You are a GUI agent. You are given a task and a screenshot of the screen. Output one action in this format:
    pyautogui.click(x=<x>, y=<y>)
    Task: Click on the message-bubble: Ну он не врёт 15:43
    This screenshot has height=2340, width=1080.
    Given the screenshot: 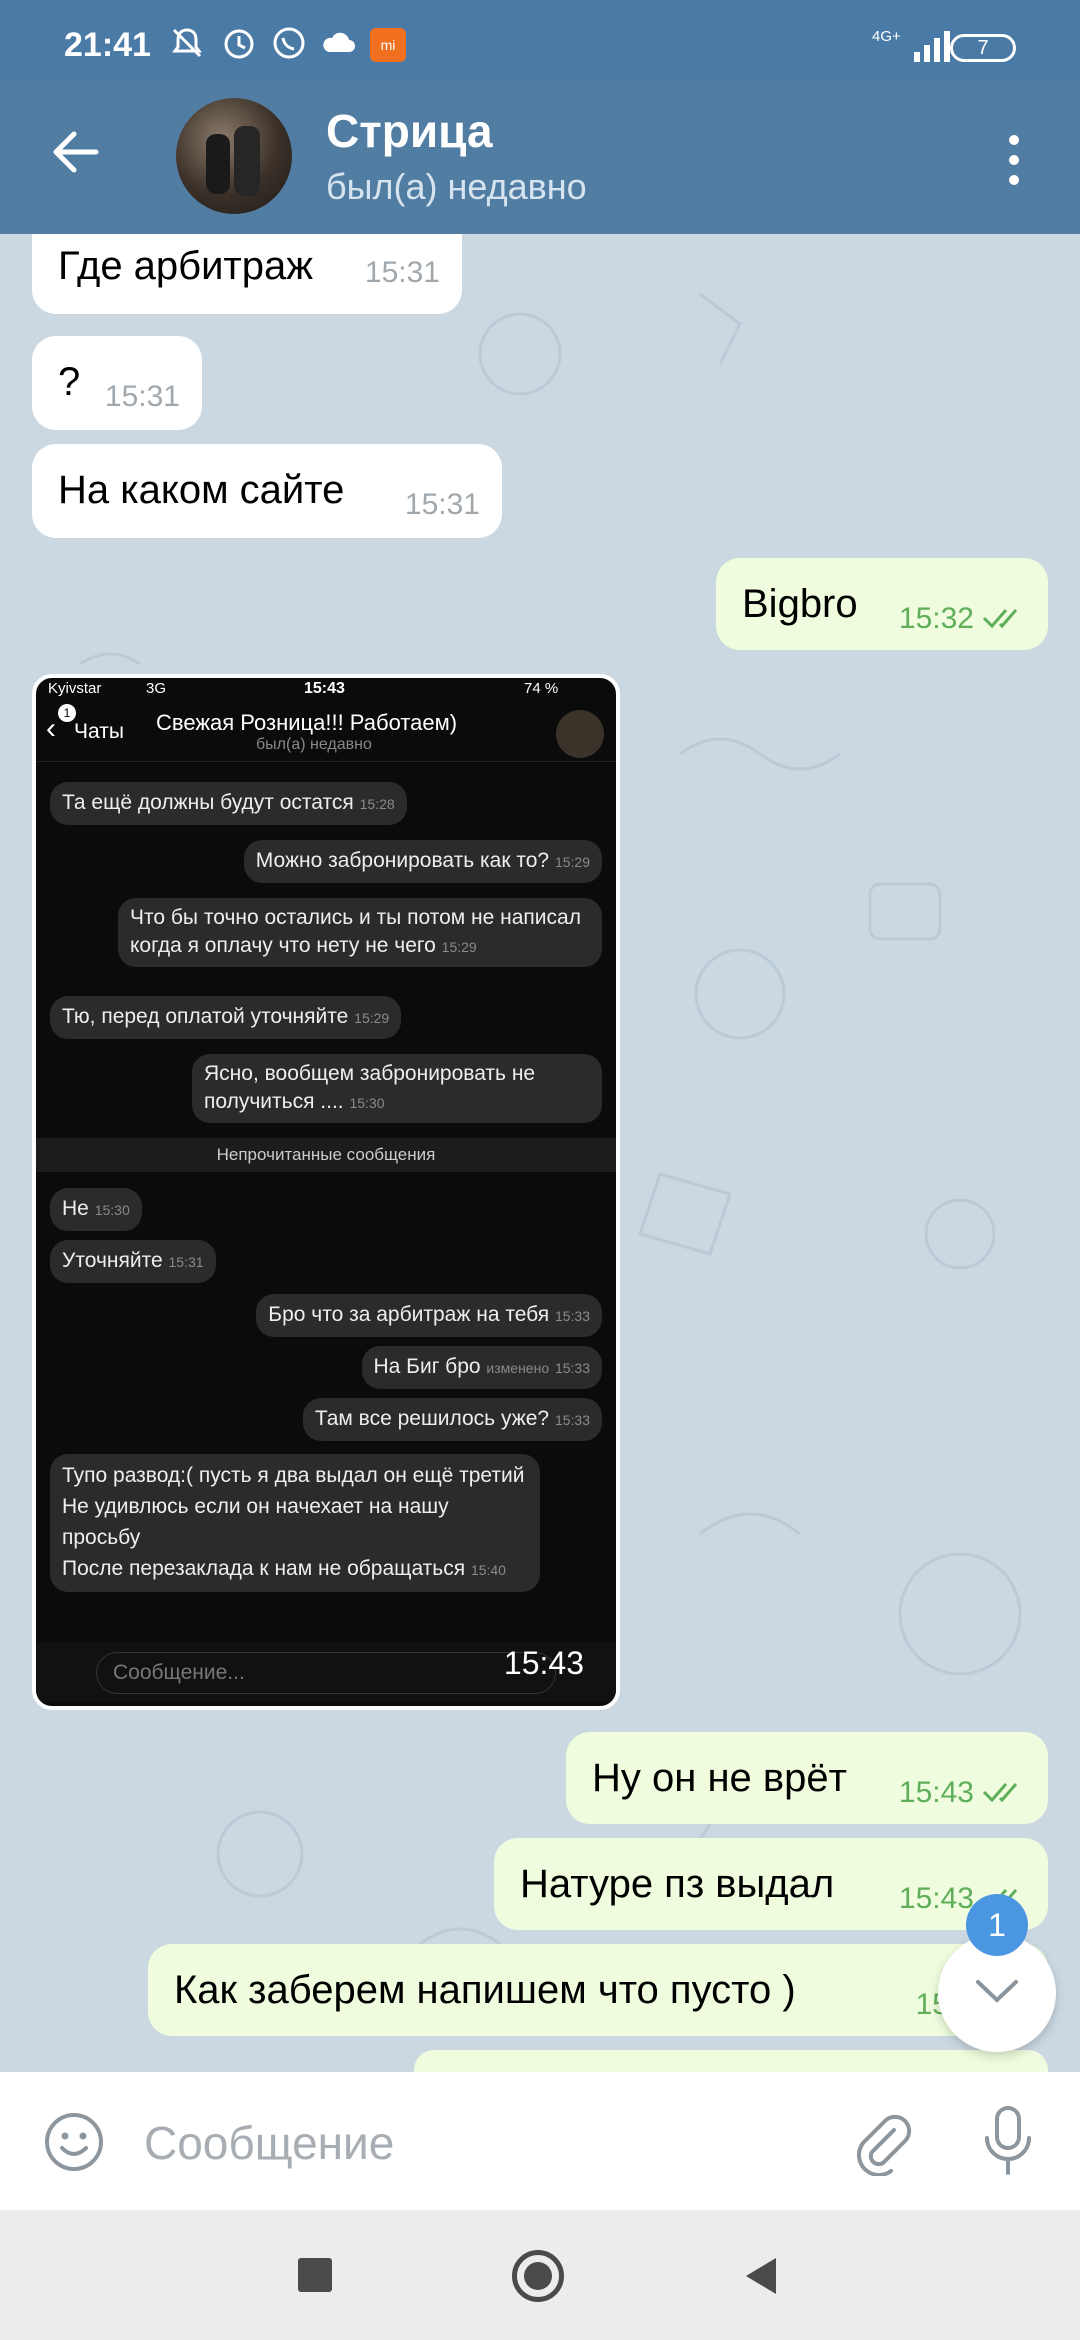 What is the action you would take?
    pyautogui.click(x=807, y=1778)
    